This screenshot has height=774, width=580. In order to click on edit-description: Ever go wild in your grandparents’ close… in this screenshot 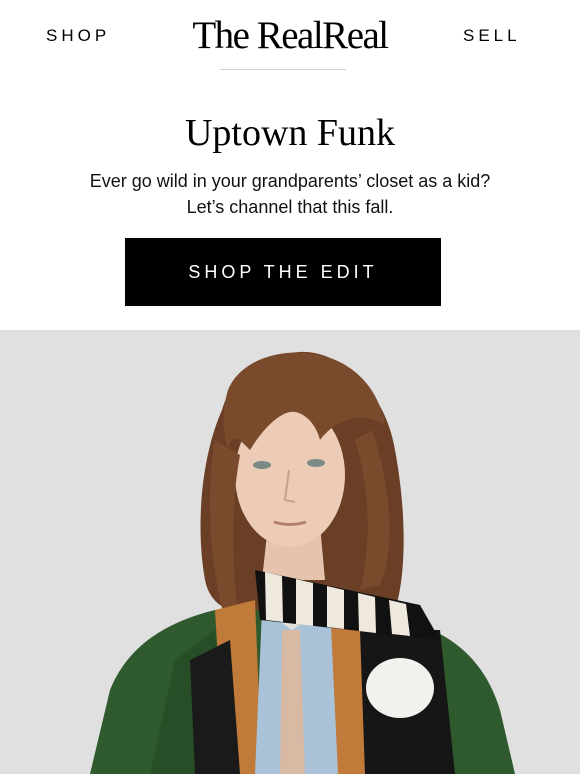, I will do `click(290, 194)`.